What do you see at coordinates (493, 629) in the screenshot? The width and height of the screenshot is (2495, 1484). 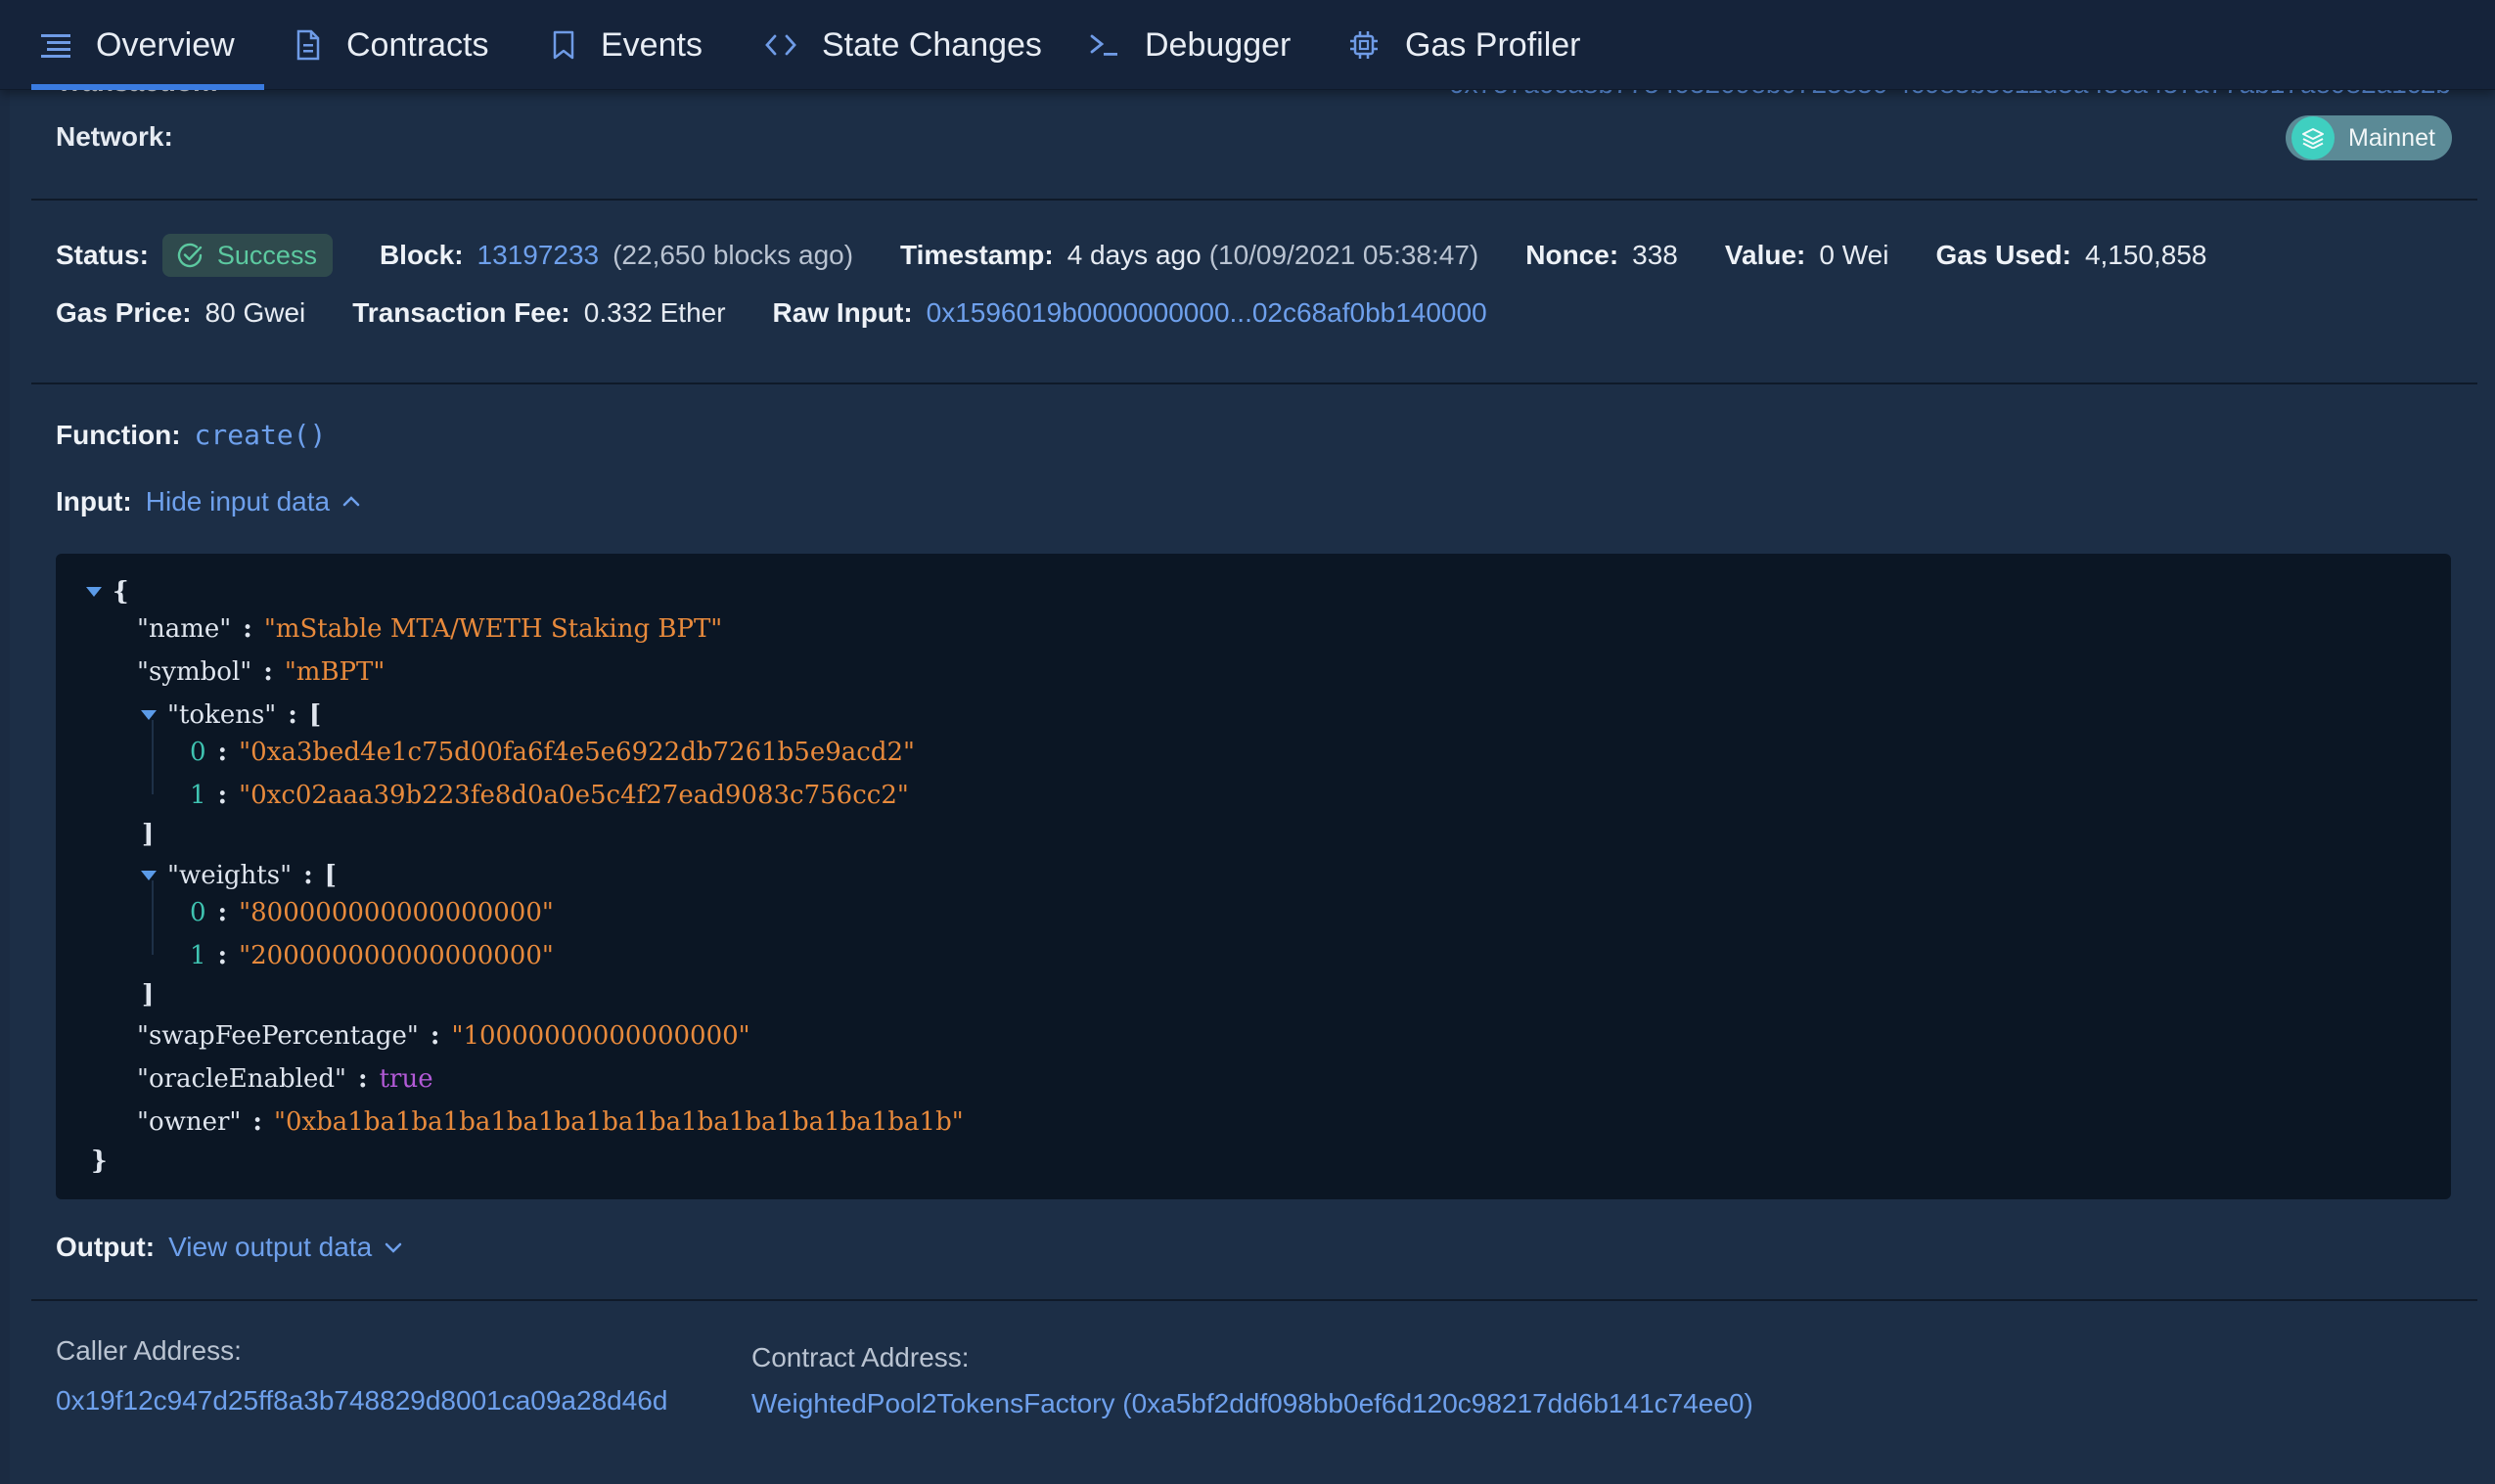 I see `json-string-value: "mStable MTA/WETH Staking BPT"` at bounding box center [493, 629].